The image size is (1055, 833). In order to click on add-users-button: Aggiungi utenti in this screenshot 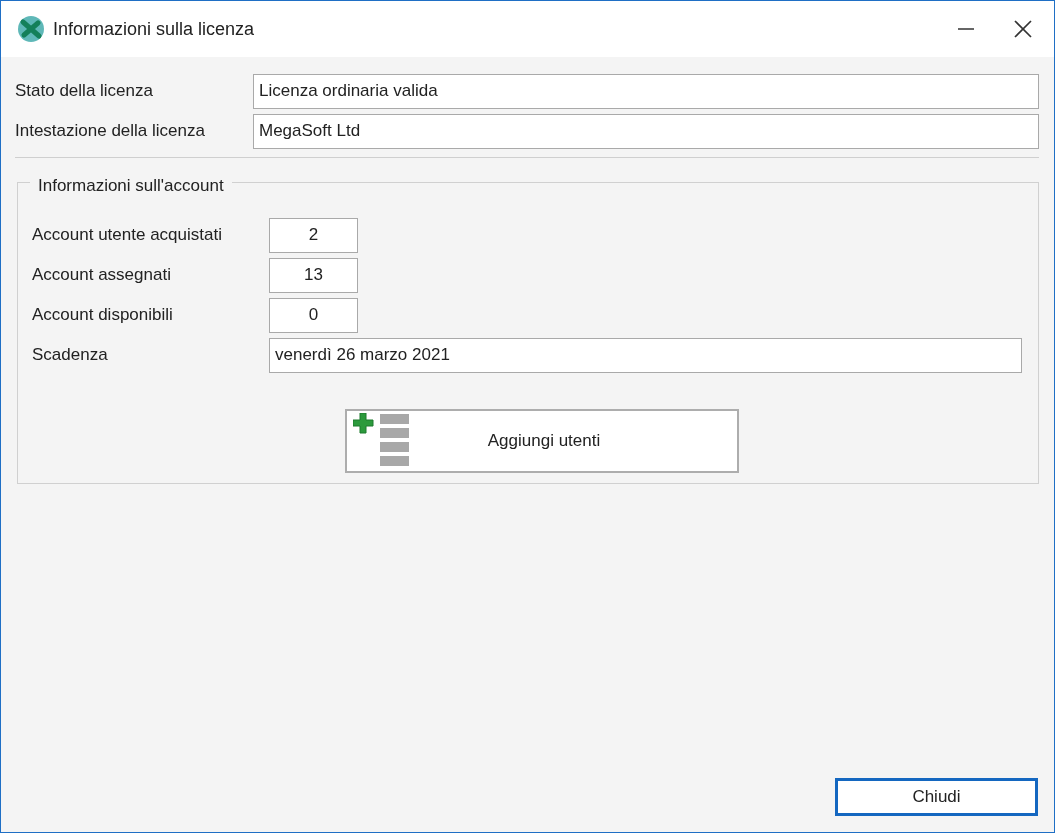, I will do `click(542, 441)`.